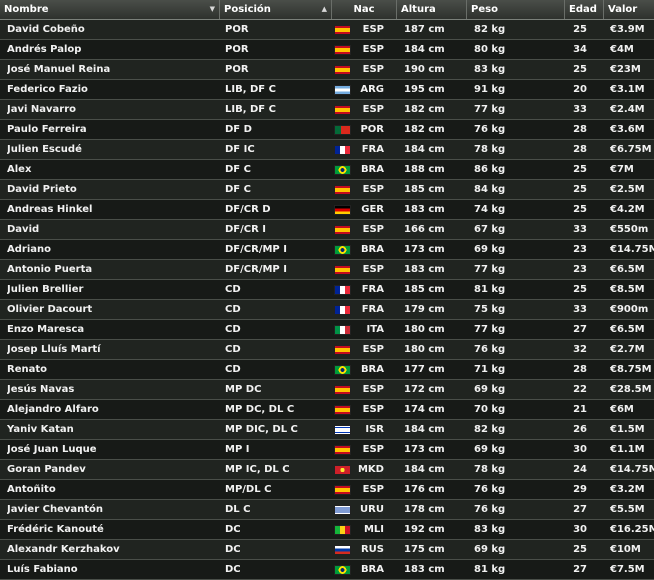 The image size is (654, 580). What do you see at coordinates (424, 289) in the screenshot?
I see `player-height: 185 cm` at bounding box center [424, 289].